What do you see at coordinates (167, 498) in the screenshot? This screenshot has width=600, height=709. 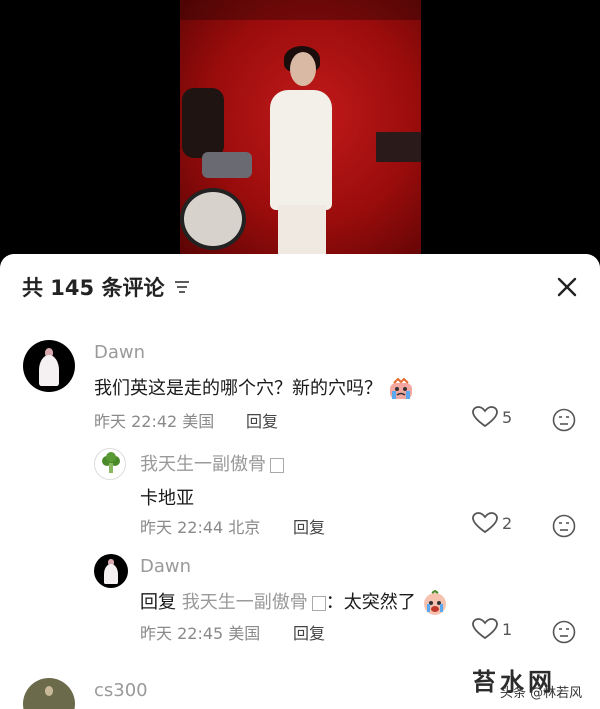 I see `comment-text: 卡地亚` at bounding box center [167, 498].